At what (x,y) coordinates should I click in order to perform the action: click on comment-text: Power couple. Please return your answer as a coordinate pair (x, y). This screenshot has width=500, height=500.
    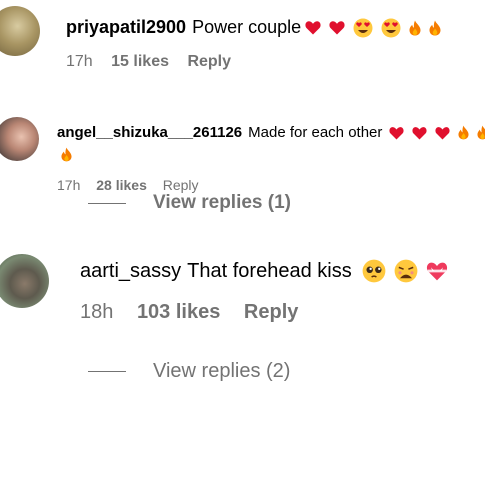
    Looking at the image, I should click on (247, 27).